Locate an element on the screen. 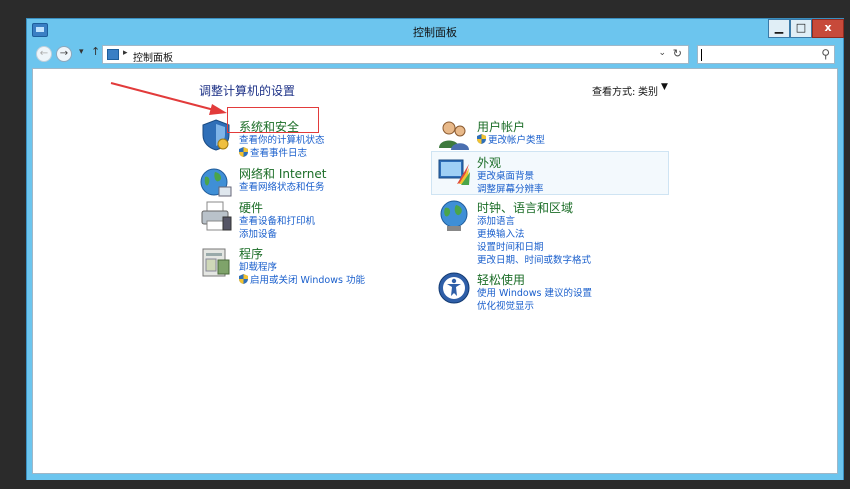 The height and width of the screenshot is (489, 850). view-by-label: 查看方式: is located at coordinates (614, 92).